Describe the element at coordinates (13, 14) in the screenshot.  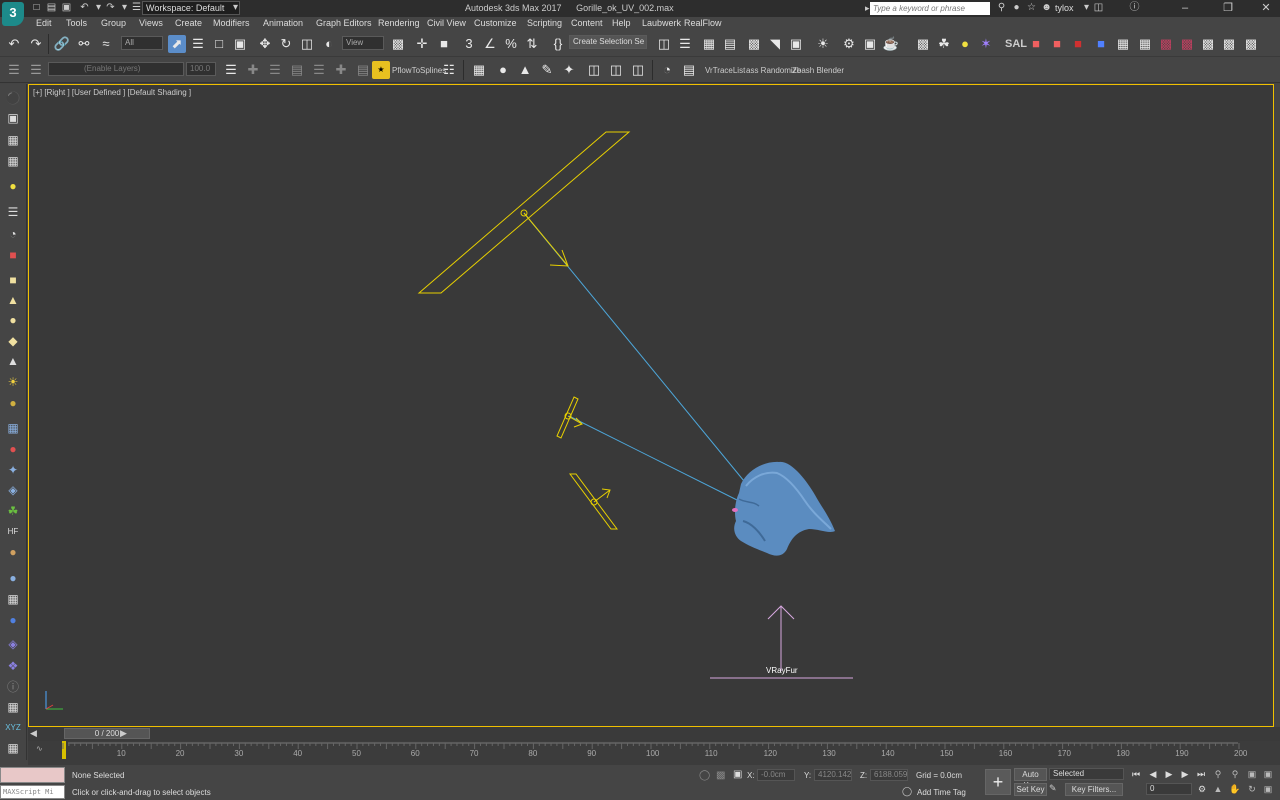
I see `app-logo-icon: 3` at that location.